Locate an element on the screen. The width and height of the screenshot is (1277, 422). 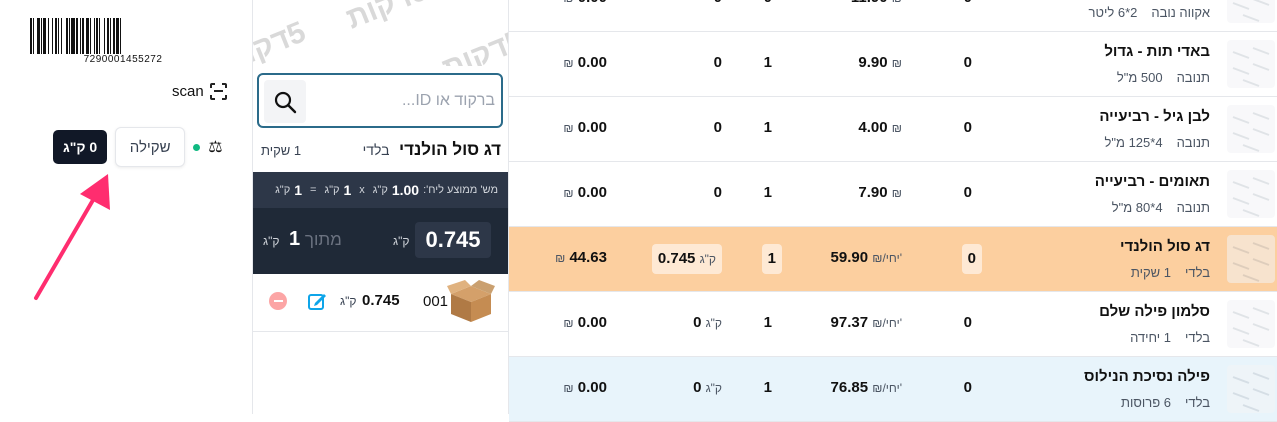
search-input is located at coordinates (405, 100).